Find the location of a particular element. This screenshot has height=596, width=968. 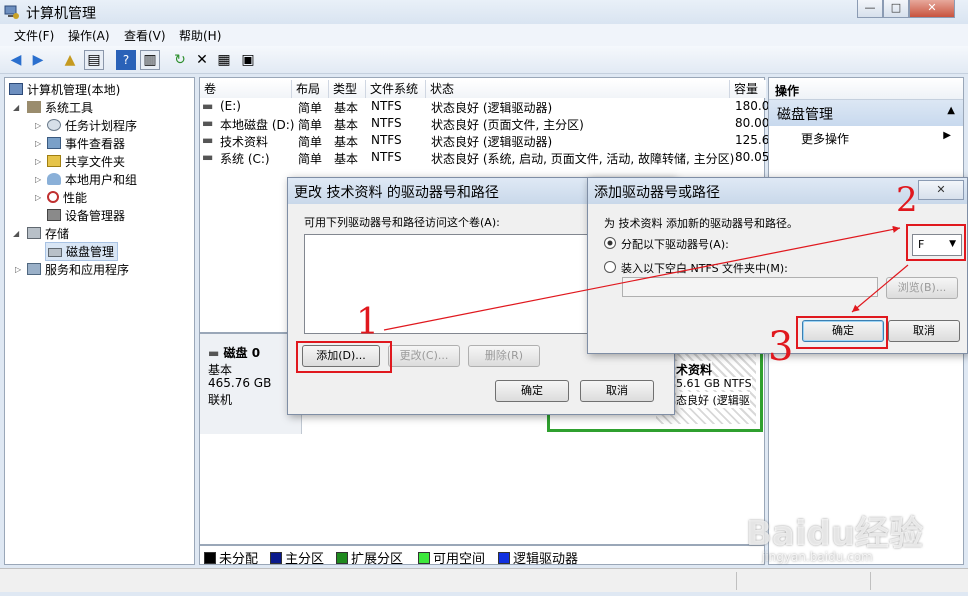

watermark: Baidu经验 jingyan.baidu.com is located at coordinates (856, 536).